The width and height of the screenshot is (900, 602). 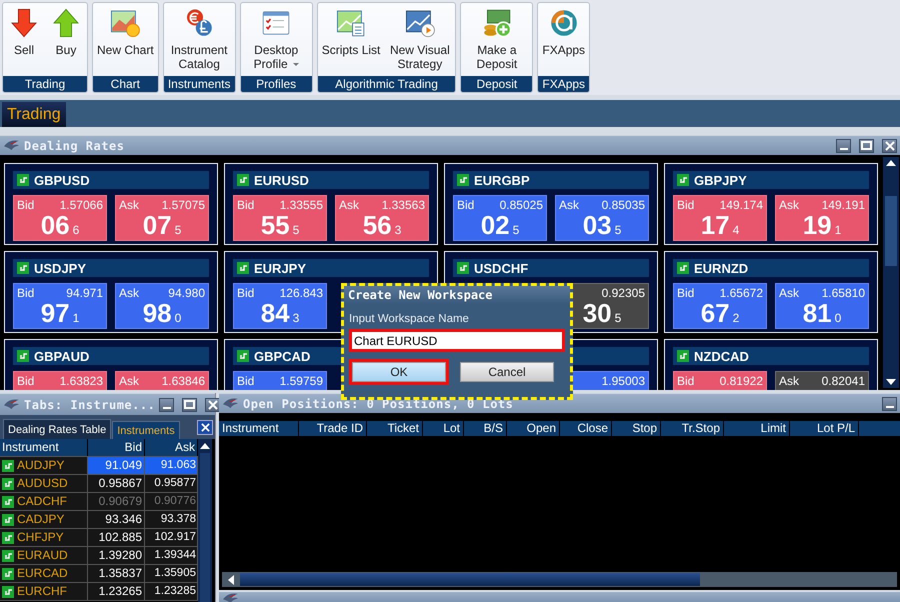 I want to click on close-tab-button, so click(x=205, y=427).